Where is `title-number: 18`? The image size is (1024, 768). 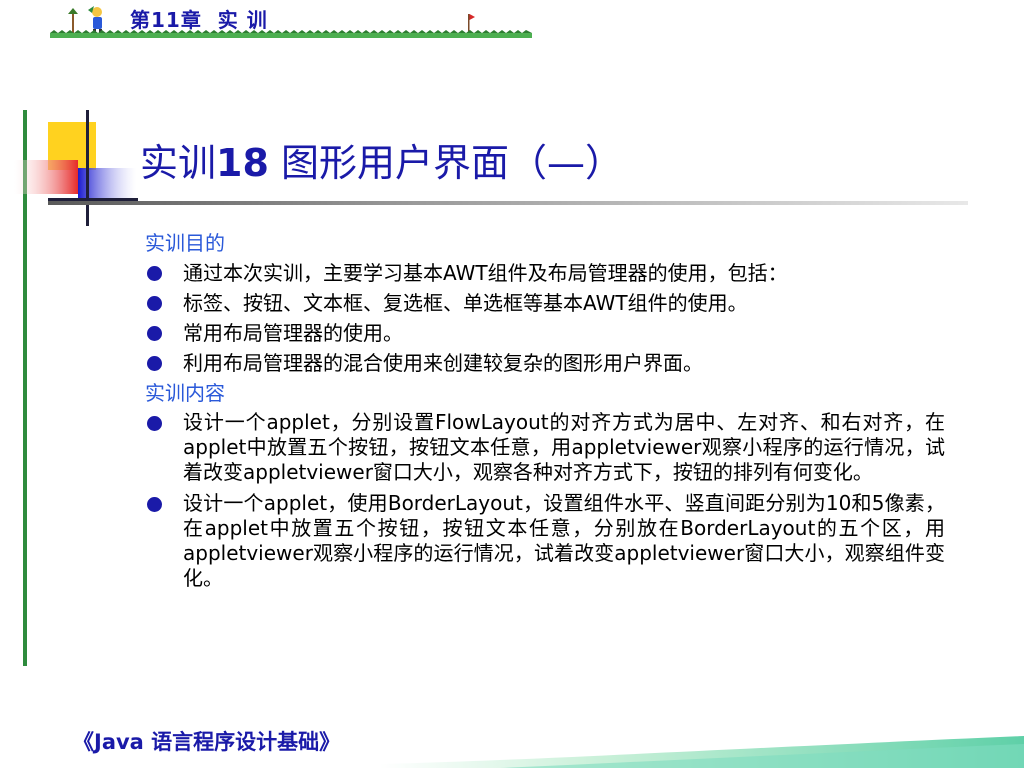
title-number: 18 is located at coordinates (242, 163).